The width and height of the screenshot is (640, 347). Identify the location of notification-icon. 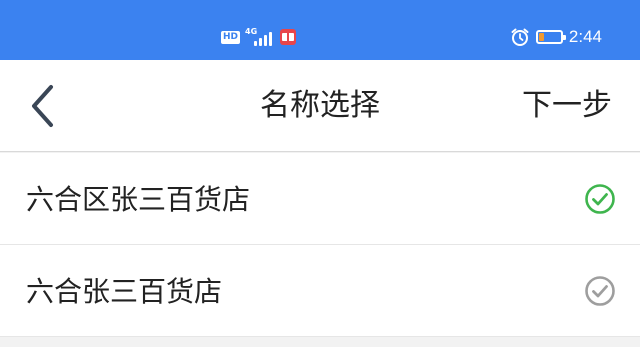
(288, 37).